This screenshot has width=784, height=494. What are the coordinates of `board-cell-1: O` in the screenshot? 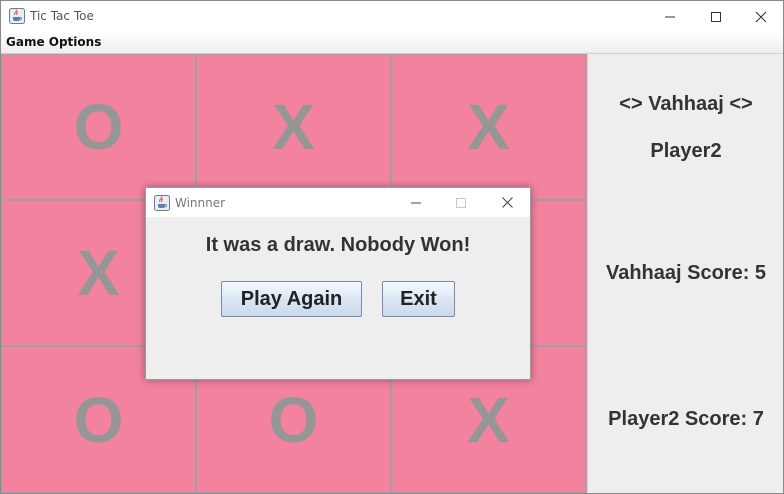 It's located at (98, 127).